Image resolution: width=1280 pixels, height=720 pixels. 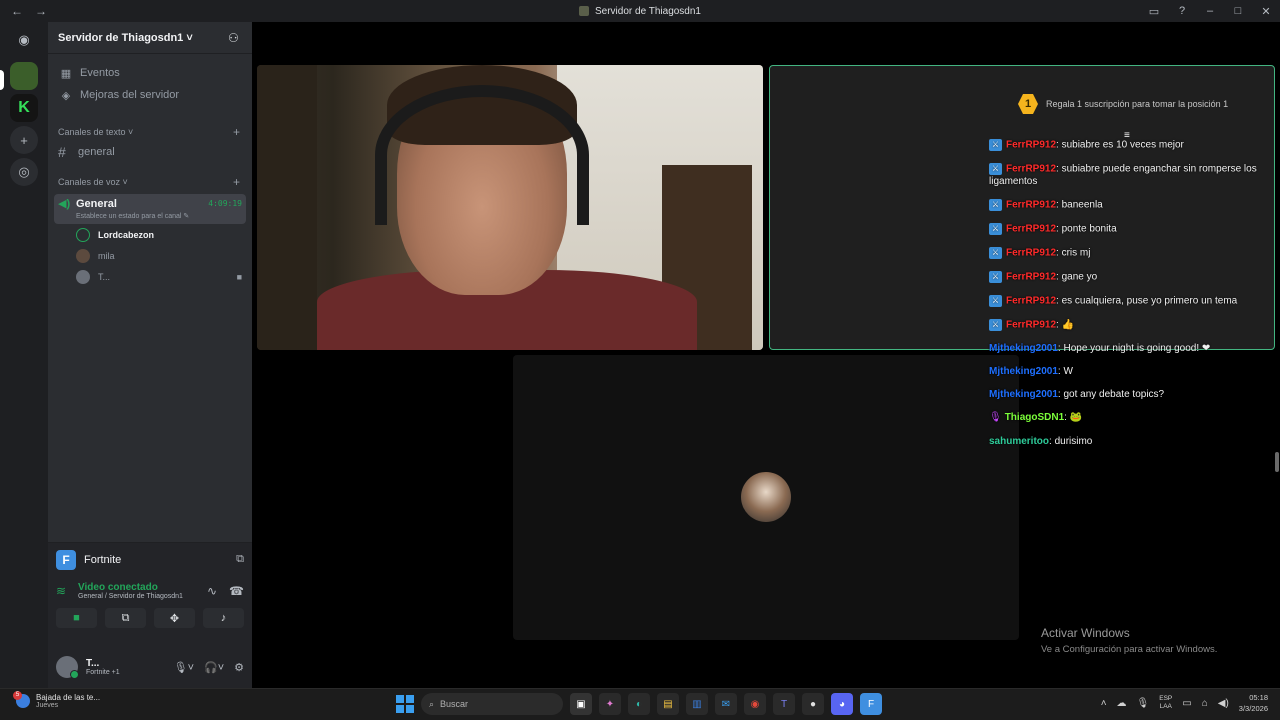 I want to click on chat-message: Mjtheking2001: W, so click(x=1129, y=372).